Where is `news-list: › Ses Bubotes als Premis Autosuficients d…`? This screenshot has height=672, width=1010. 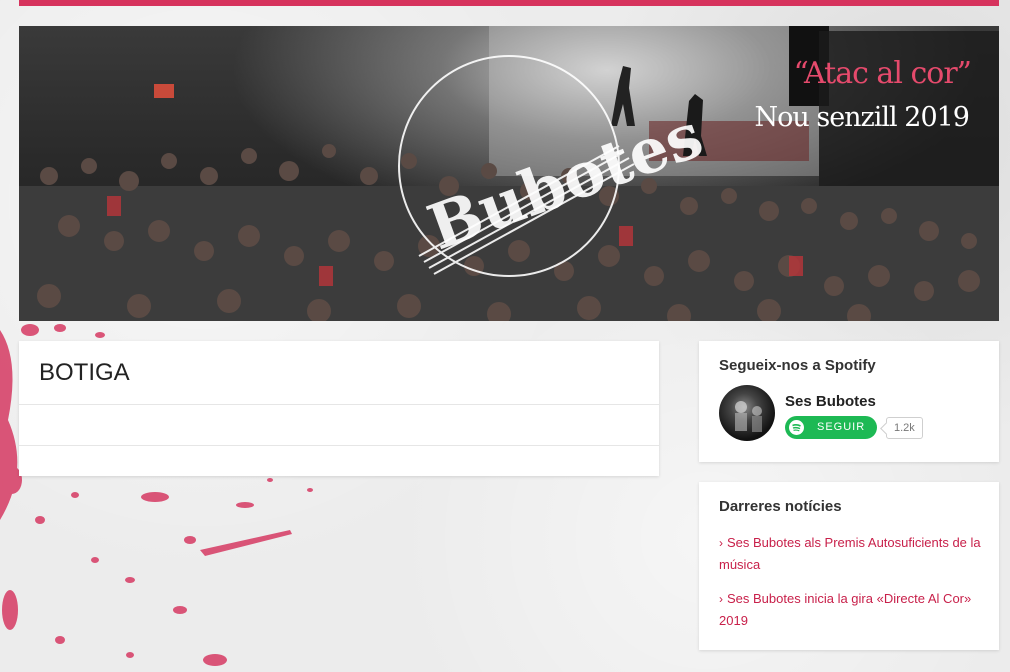
news-list: › Ses Bubotes als Premis Autosuficients d… is located at coordinates (850, 588).